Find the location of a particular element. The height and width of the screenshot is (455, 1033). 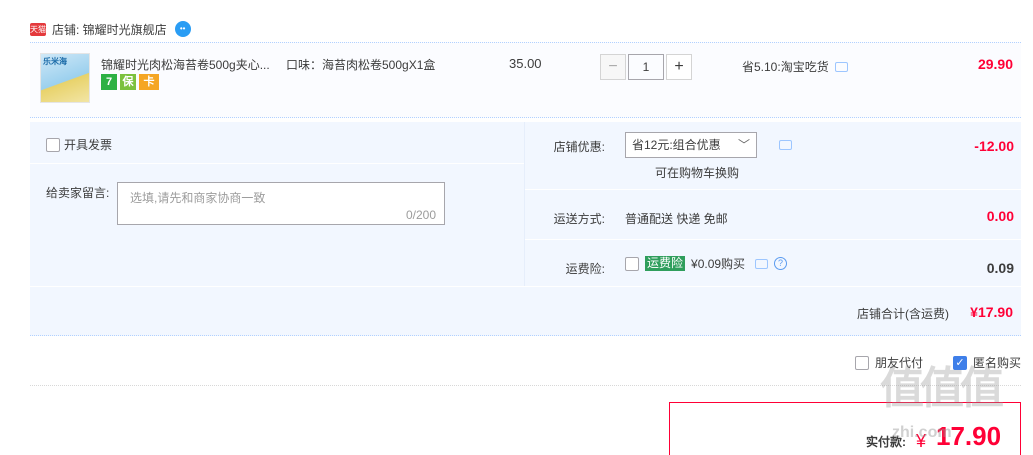

shop-name-link: 店铺: 锦耀时光旗舰店 is located at coordinates (109, 29).